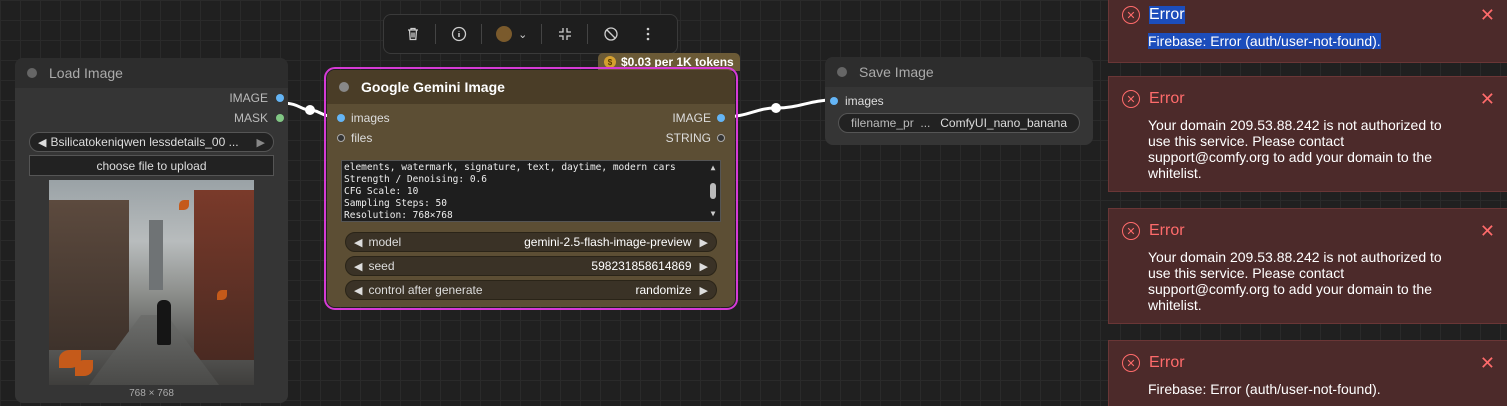 Image resolution: width=1507 pixels, height=406 pixels. What do you see at coordinates (151, 282) in the screenshot?
I see `image-preview` at bounding box center [151, 282].